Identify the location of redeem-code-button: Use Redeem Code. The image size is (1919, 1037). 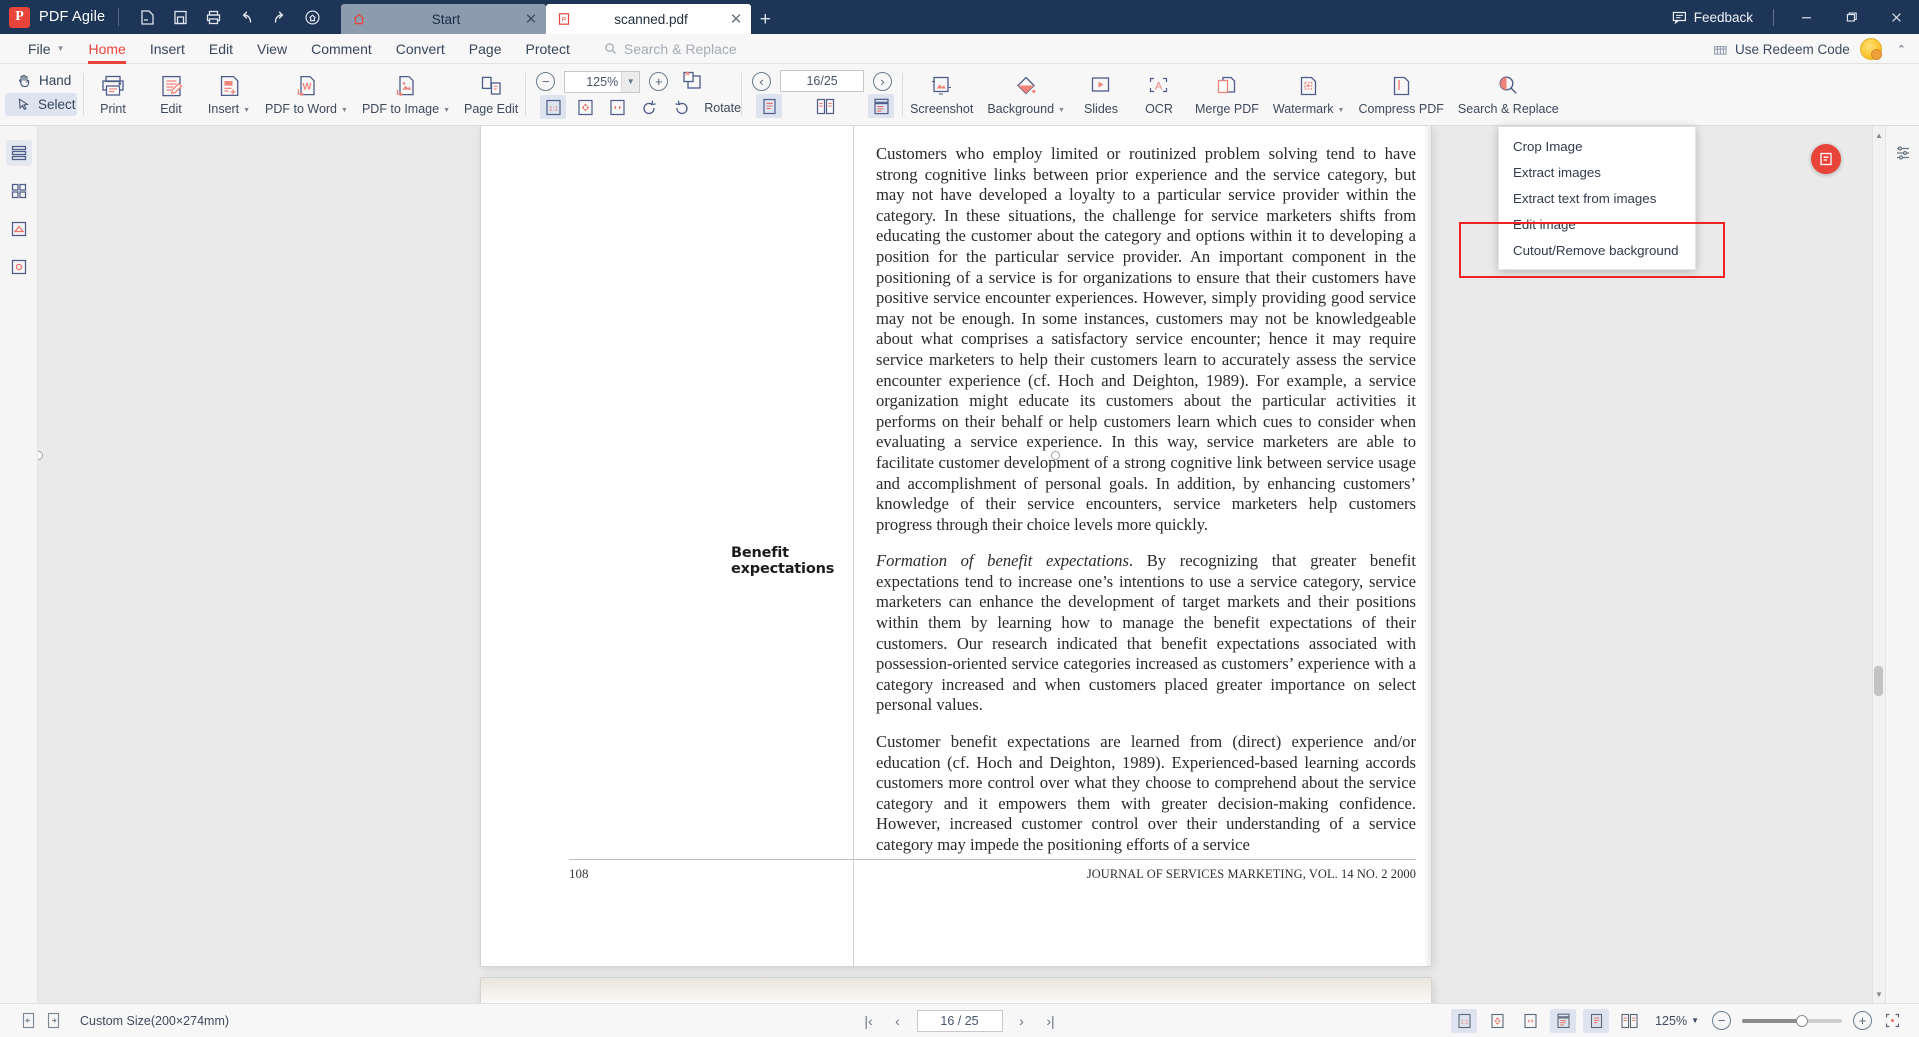
(1781, 49).